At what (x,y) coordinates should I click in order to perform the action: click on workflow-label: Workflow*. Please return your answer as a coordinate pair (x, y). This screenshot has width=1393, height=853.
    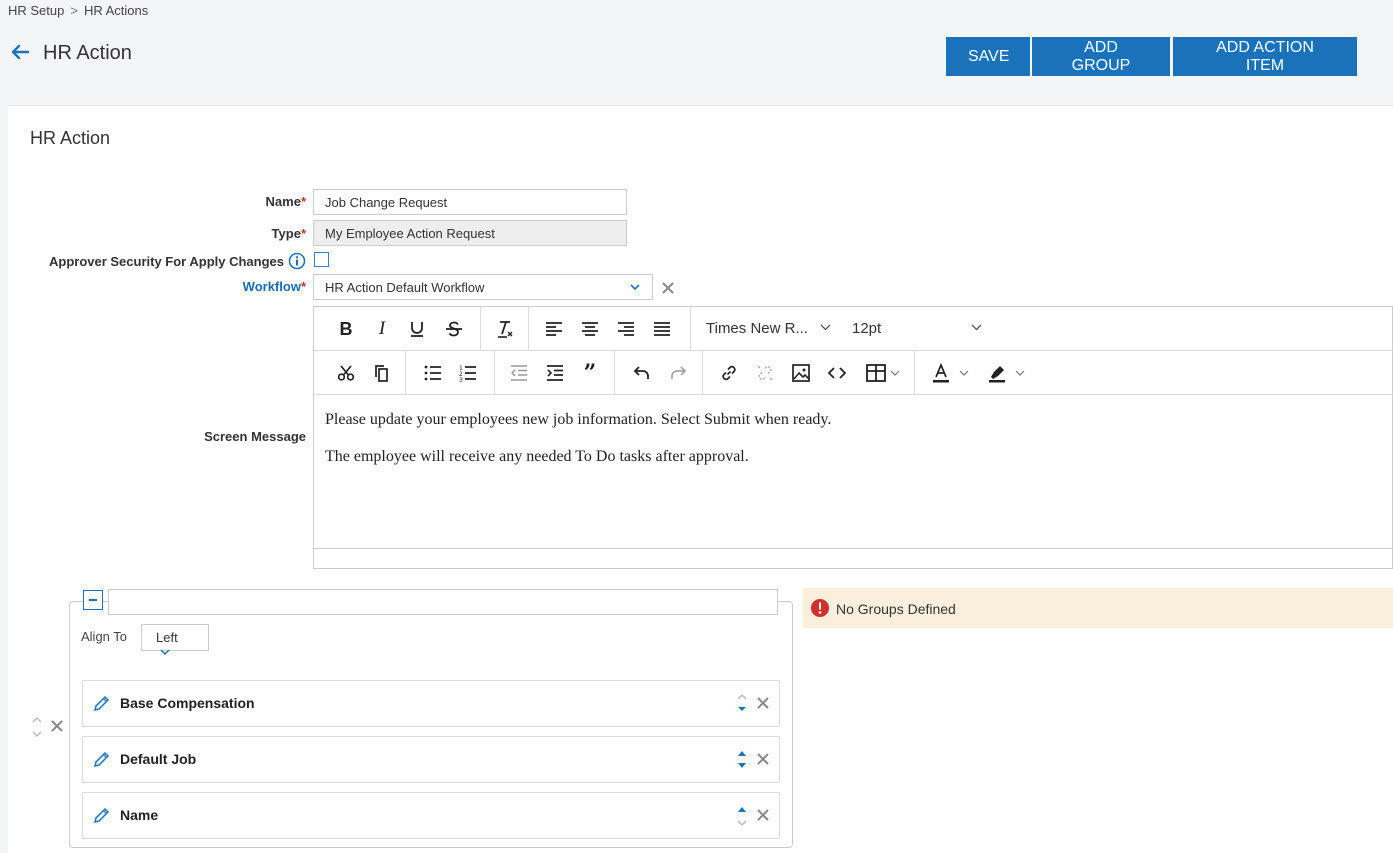
    Looking at the image, I should click on (274, 286).